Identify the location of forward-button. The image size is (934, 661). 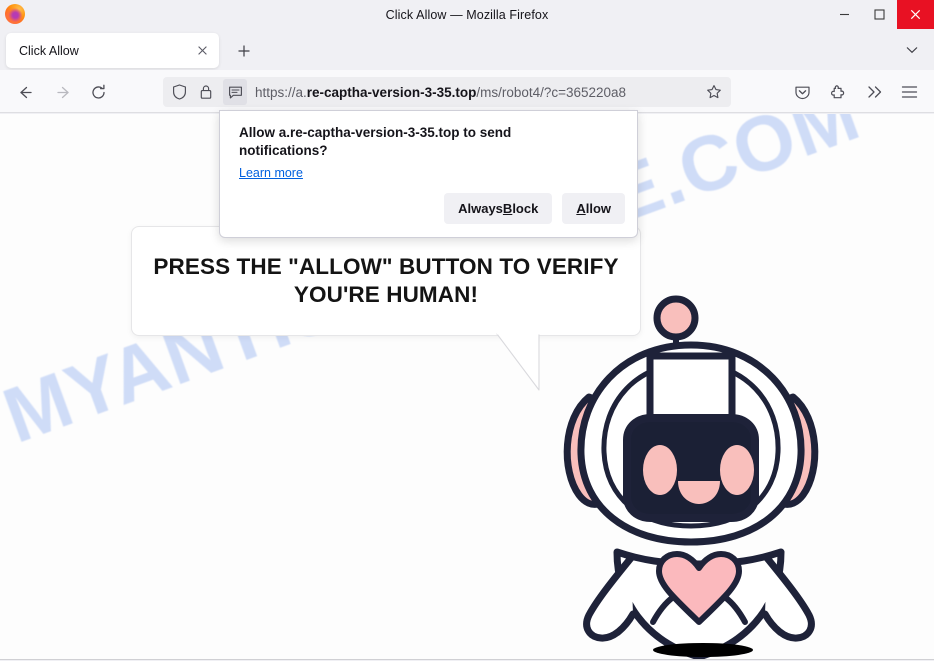
(64, 92).